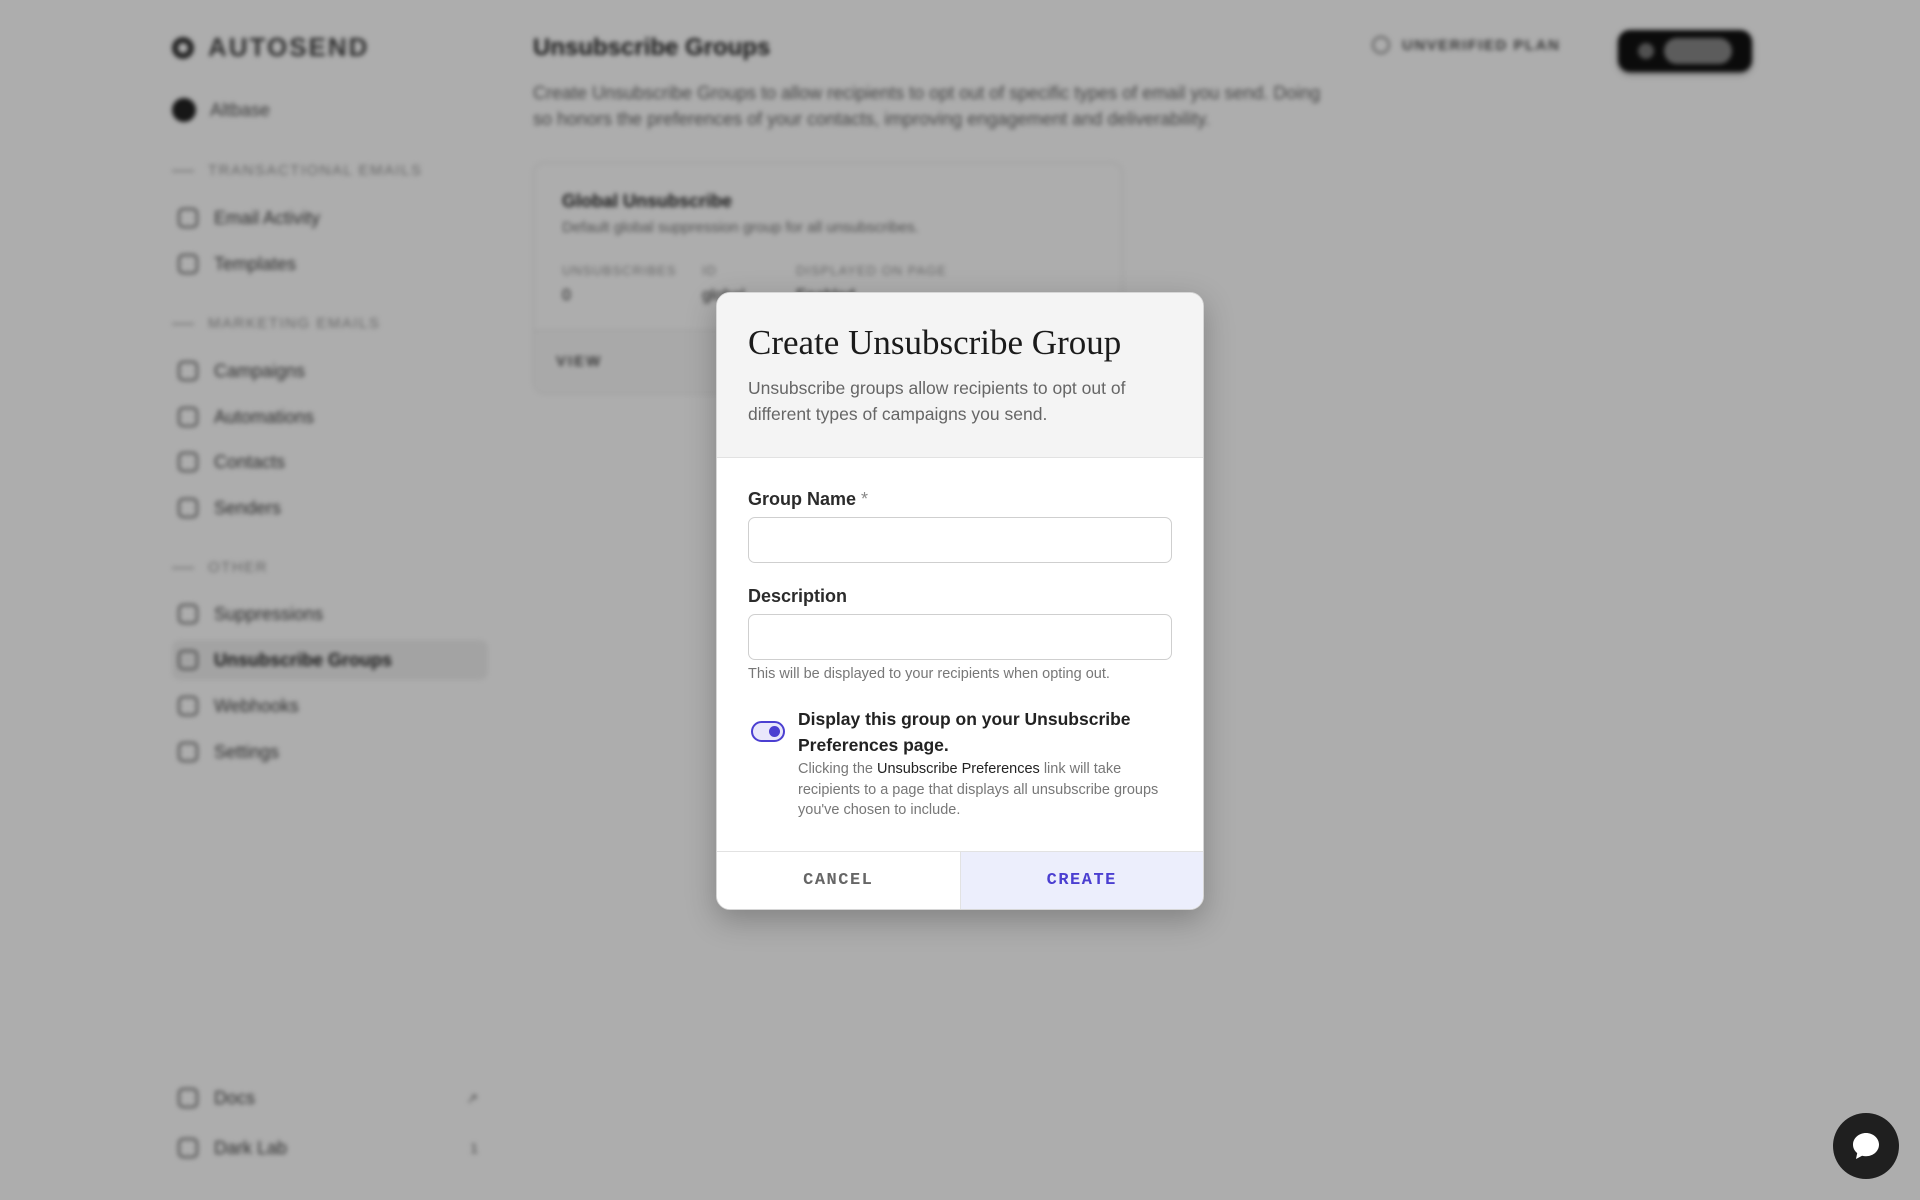 This screenshot has width=1920, height=1200. What do you see at coordinates (839, 880) in the screenshot?
I see `cancel-button: CANCEL` at bounding box center [839, 880].